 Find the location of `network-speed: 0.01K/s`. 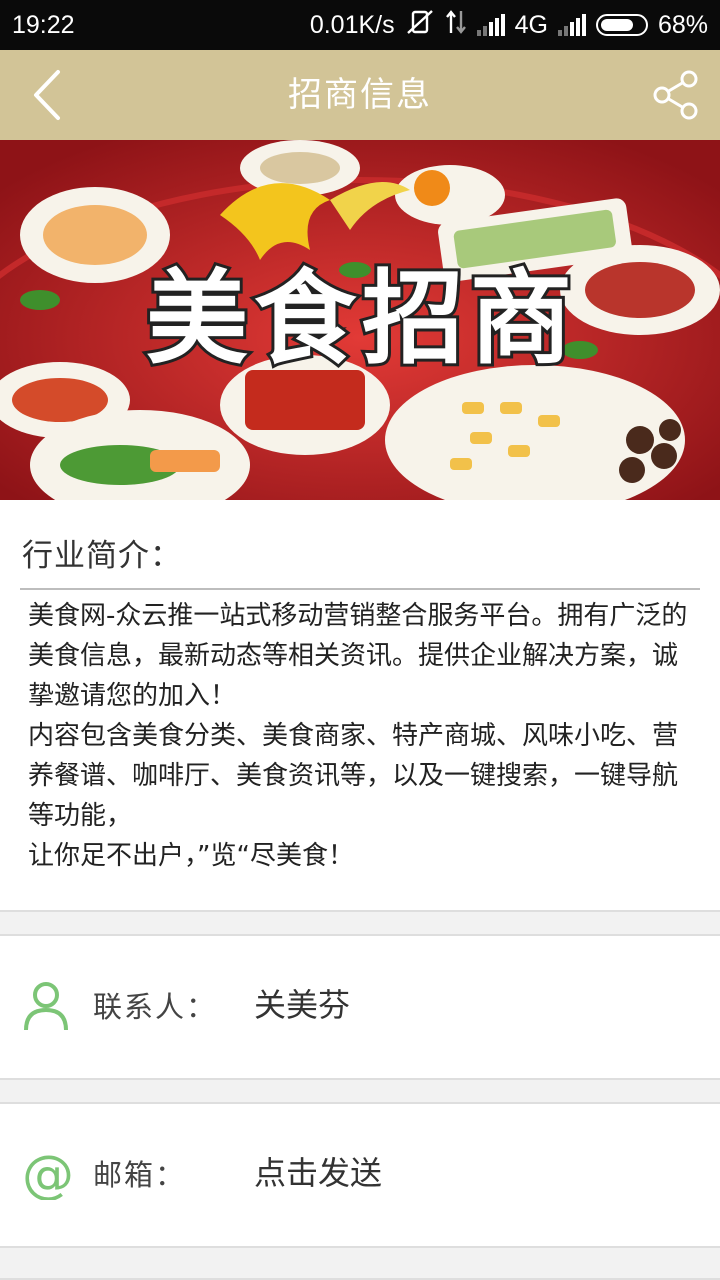

network-speed: 0.01K/s is located at coordinates (352, 24).